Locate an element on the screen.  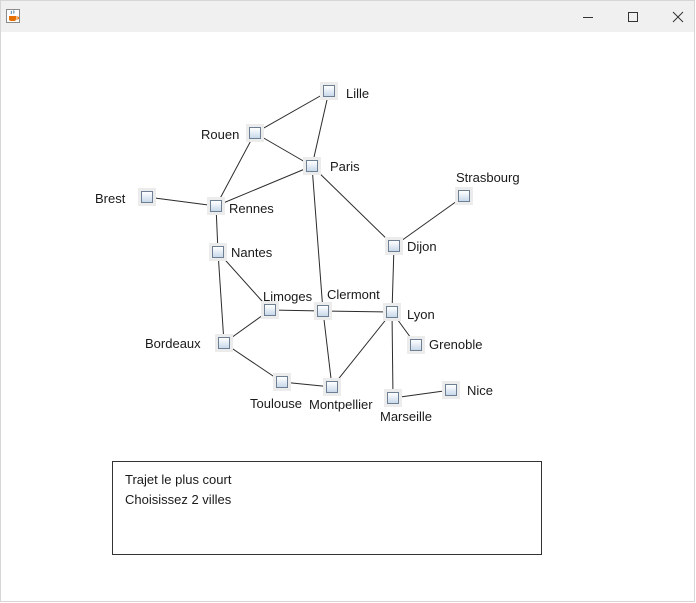
route-paris-dijon is located at coordinates (353, 206).